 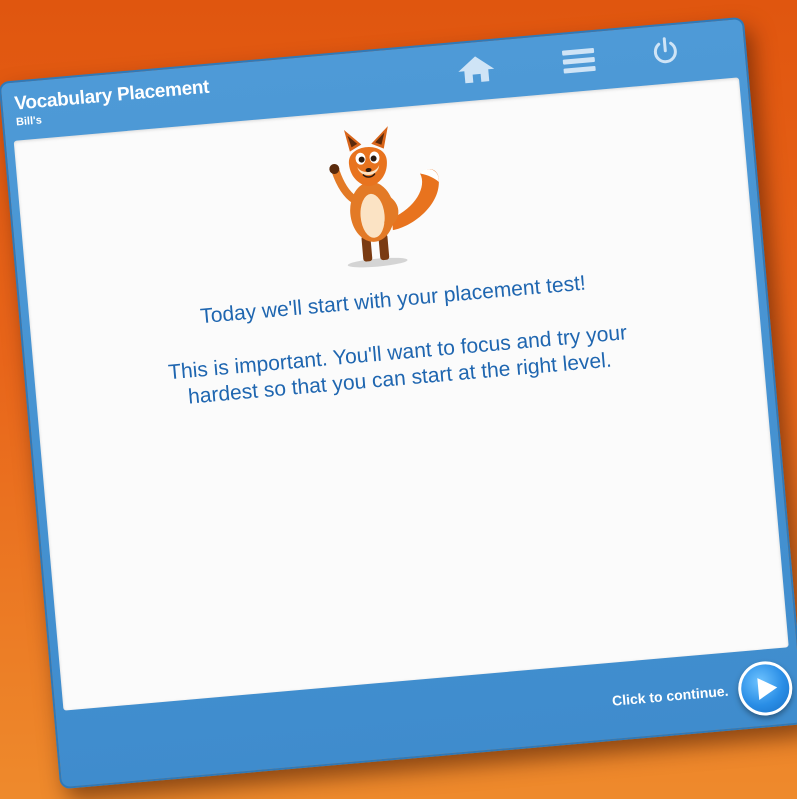 I want to click on menu-icon, so click(x=578, y=61).